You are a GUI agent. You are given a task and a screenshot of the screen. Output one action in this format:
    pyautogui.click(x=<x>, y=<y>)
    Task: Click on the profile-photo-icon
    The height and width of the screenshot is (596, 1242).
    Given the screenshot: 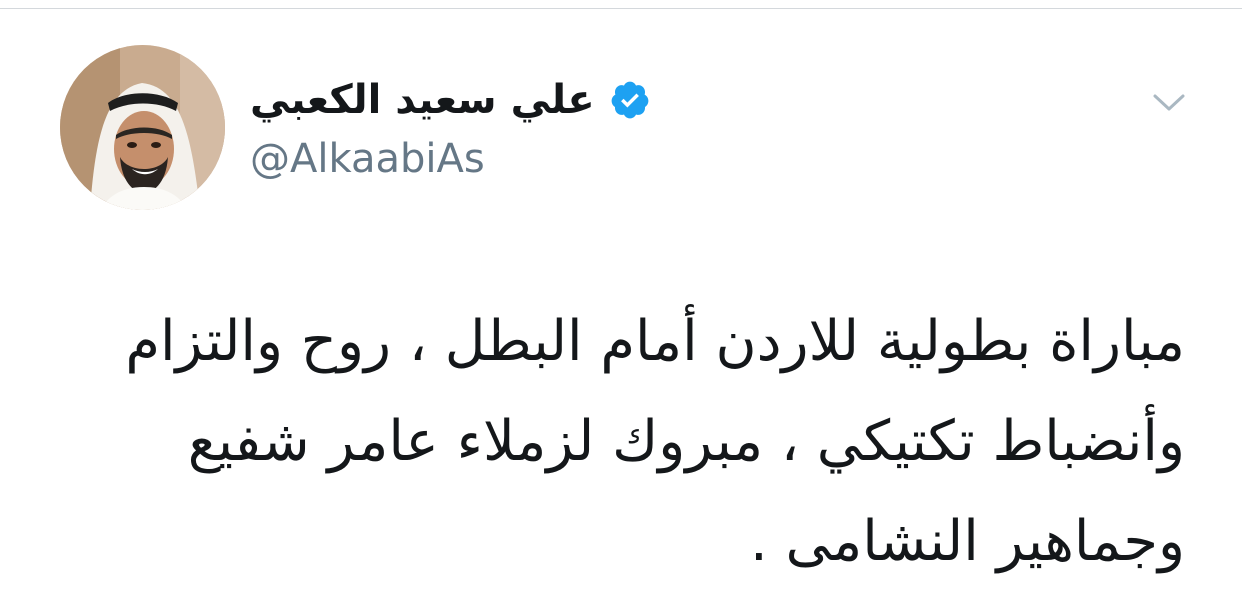 What is the action you would take?
    pyautogui.click(x=142, y=127)
    